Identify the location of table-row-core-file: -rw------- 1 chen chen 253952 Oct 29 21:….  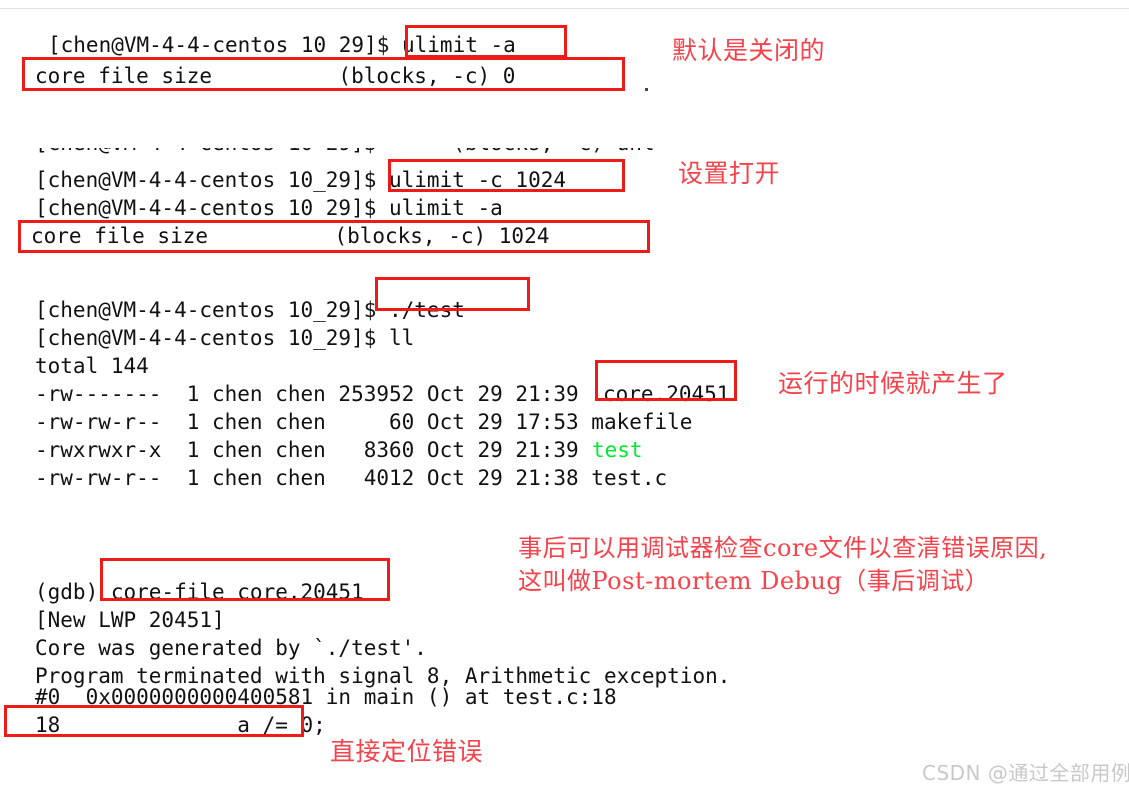
(313, 394).